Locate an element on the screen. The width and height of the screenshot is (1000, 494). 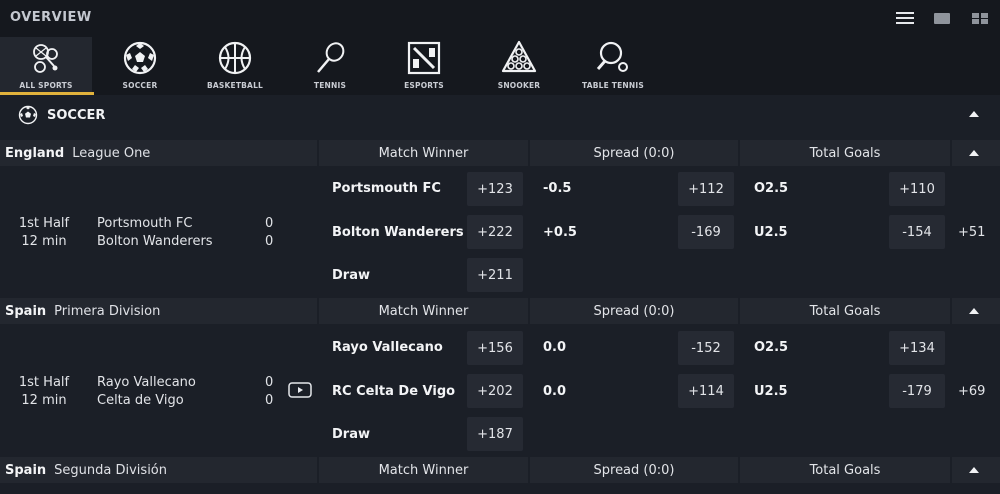
sport-tab-basketball: BASKETBALL is located at coordinates (235, 66).